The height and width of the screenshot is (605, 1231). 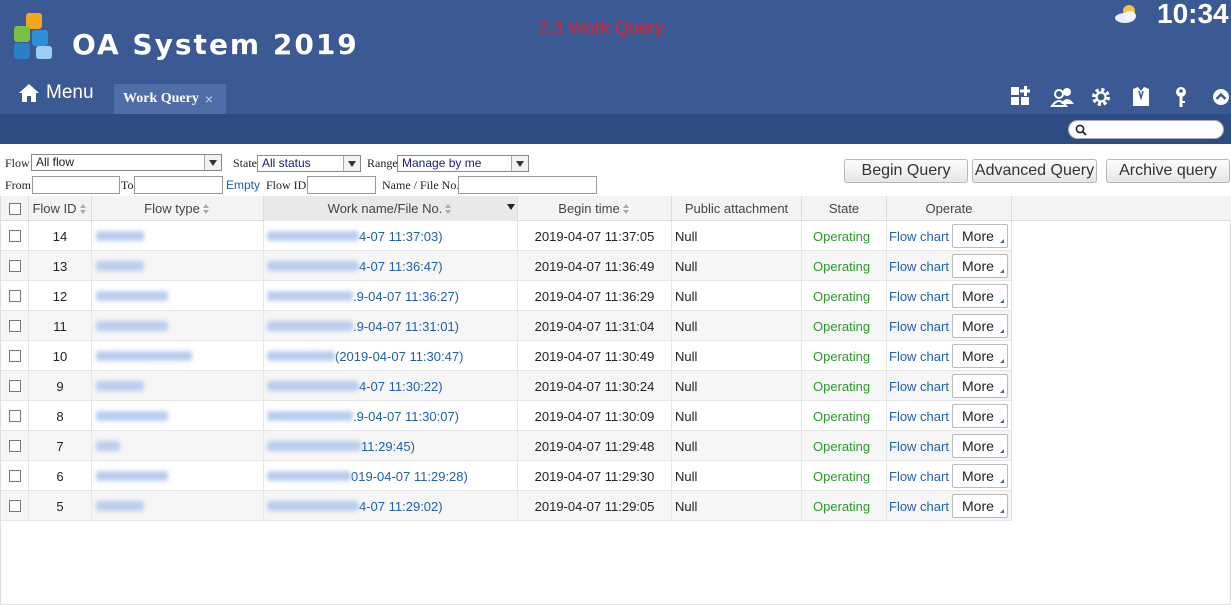 What do you see at coordinates (209, 99) in the screenshot?
I see `close-icon: ×` at bounding box center [209, 99].